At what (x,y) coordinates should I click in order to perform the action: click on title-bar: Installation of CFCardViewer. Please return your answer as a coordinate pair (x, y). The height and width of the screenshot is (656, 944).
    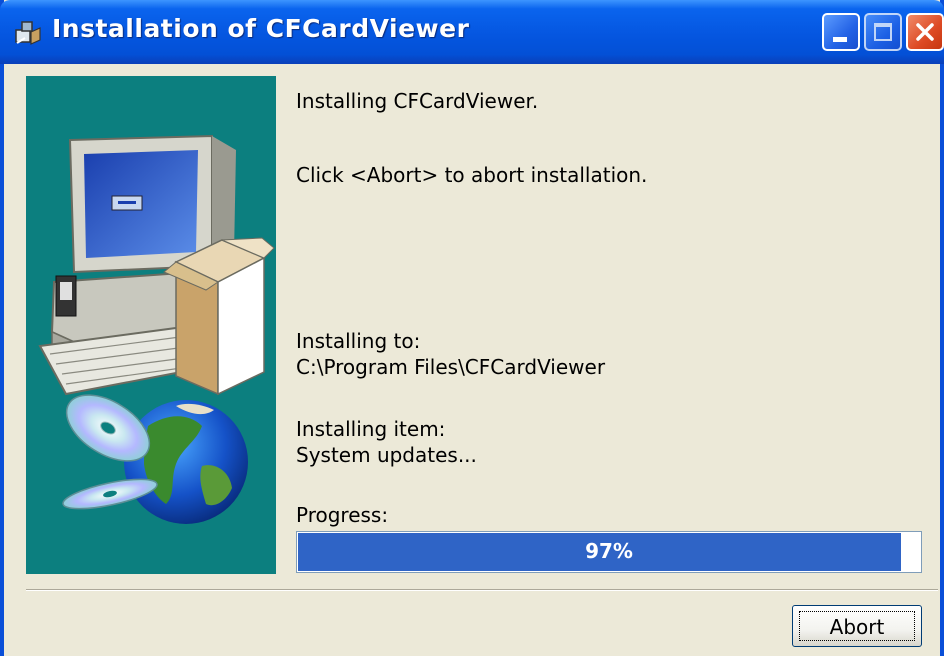
    Looking at the image, I should click on (472, 32).